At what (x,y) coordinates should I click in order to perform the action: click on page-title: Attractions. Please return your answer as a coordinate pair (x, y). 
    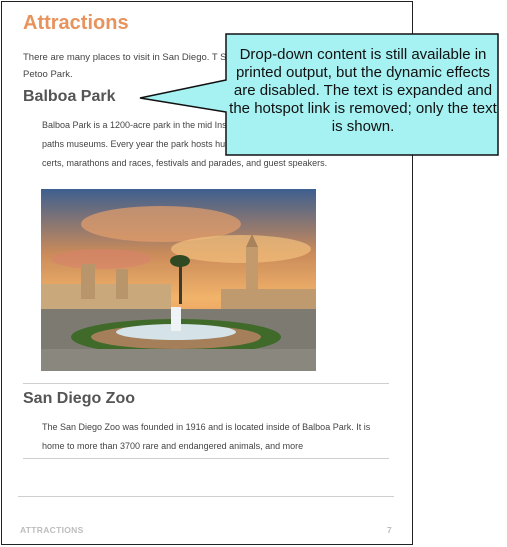
    Looking at the image, I should click on (76, 23).